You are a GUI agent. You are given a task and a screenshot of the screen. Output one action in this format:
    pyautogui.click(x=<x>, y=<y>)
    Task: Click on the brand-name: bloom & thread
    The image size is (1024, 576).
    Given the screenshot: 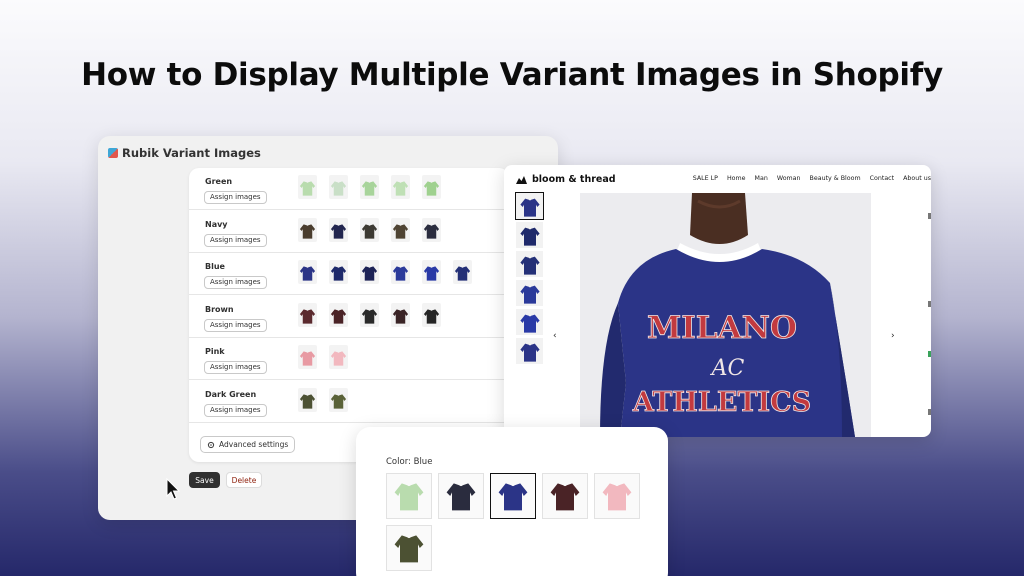 What is the action you would take?
    pyautogui.click(x=574, y=179)
    